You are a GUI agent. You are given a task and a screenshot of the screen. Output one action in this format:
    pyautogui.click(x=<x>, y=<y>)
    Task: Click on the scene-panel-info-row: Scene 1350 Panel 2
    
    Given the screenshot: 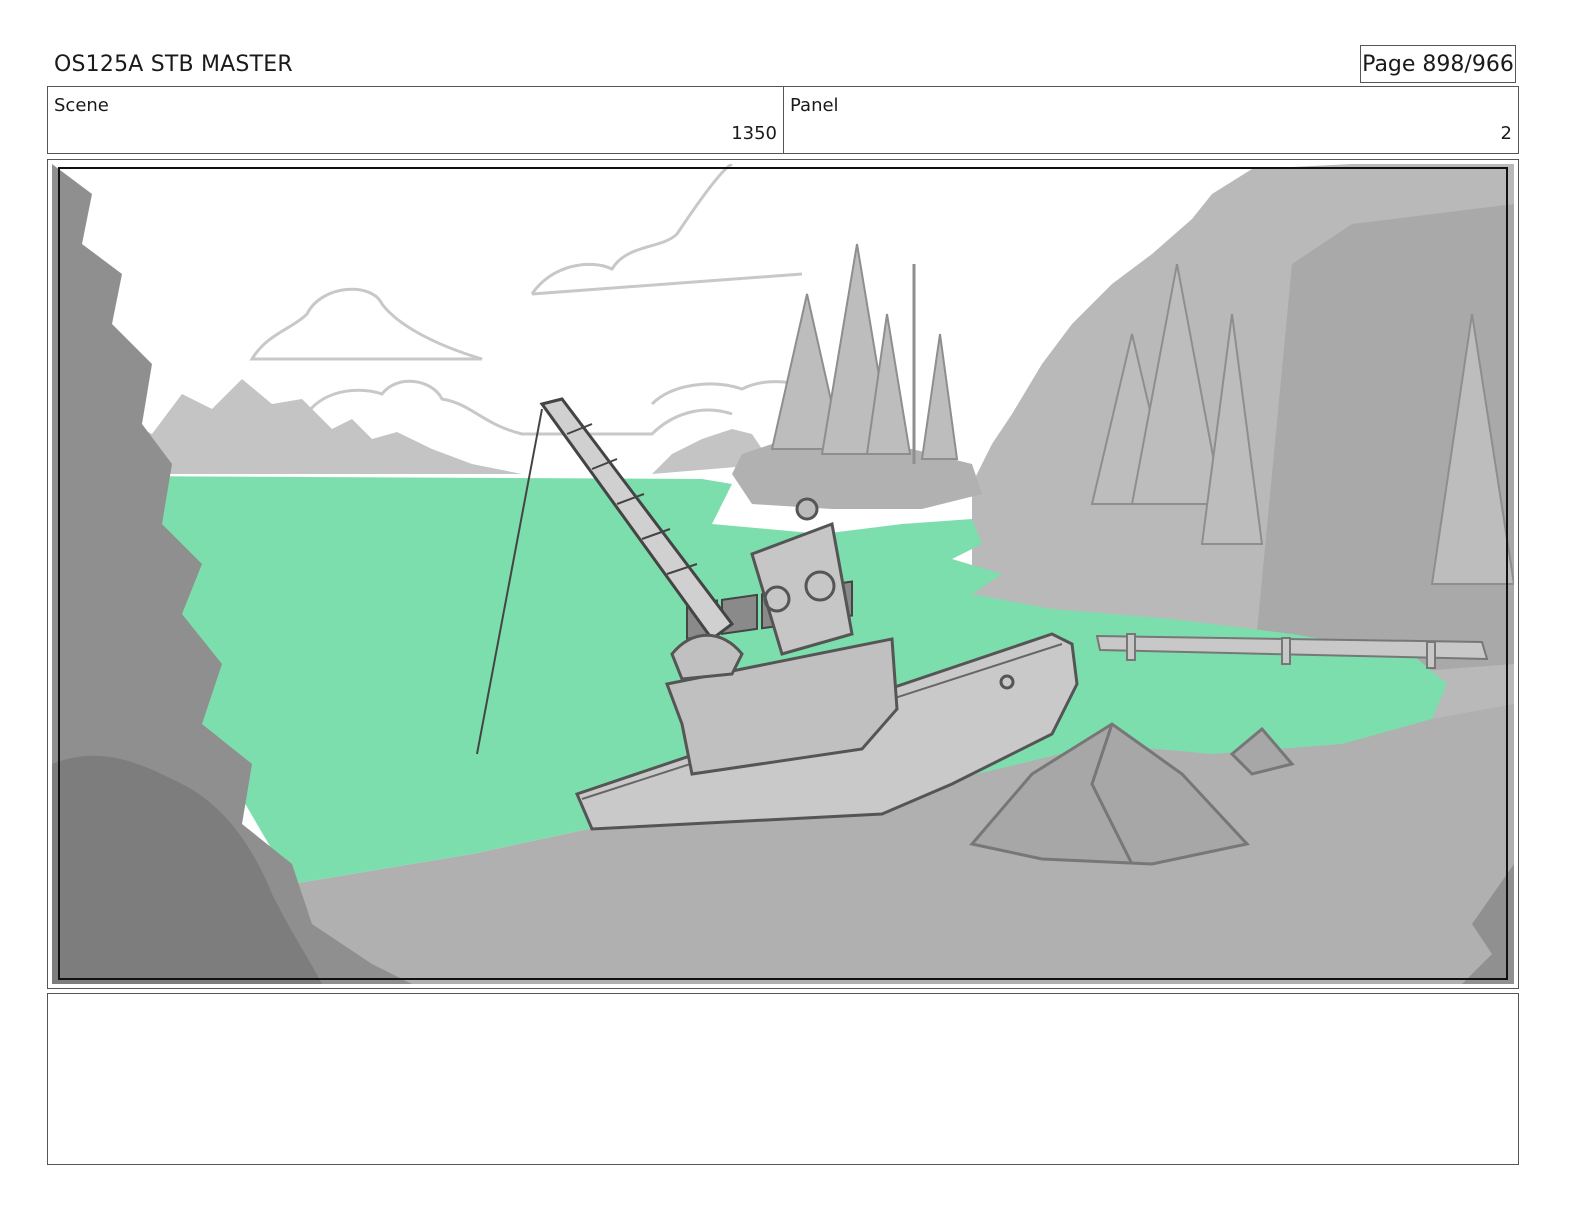 What is the action you would take?
    pyautogui.click(x=783, y=120)
    